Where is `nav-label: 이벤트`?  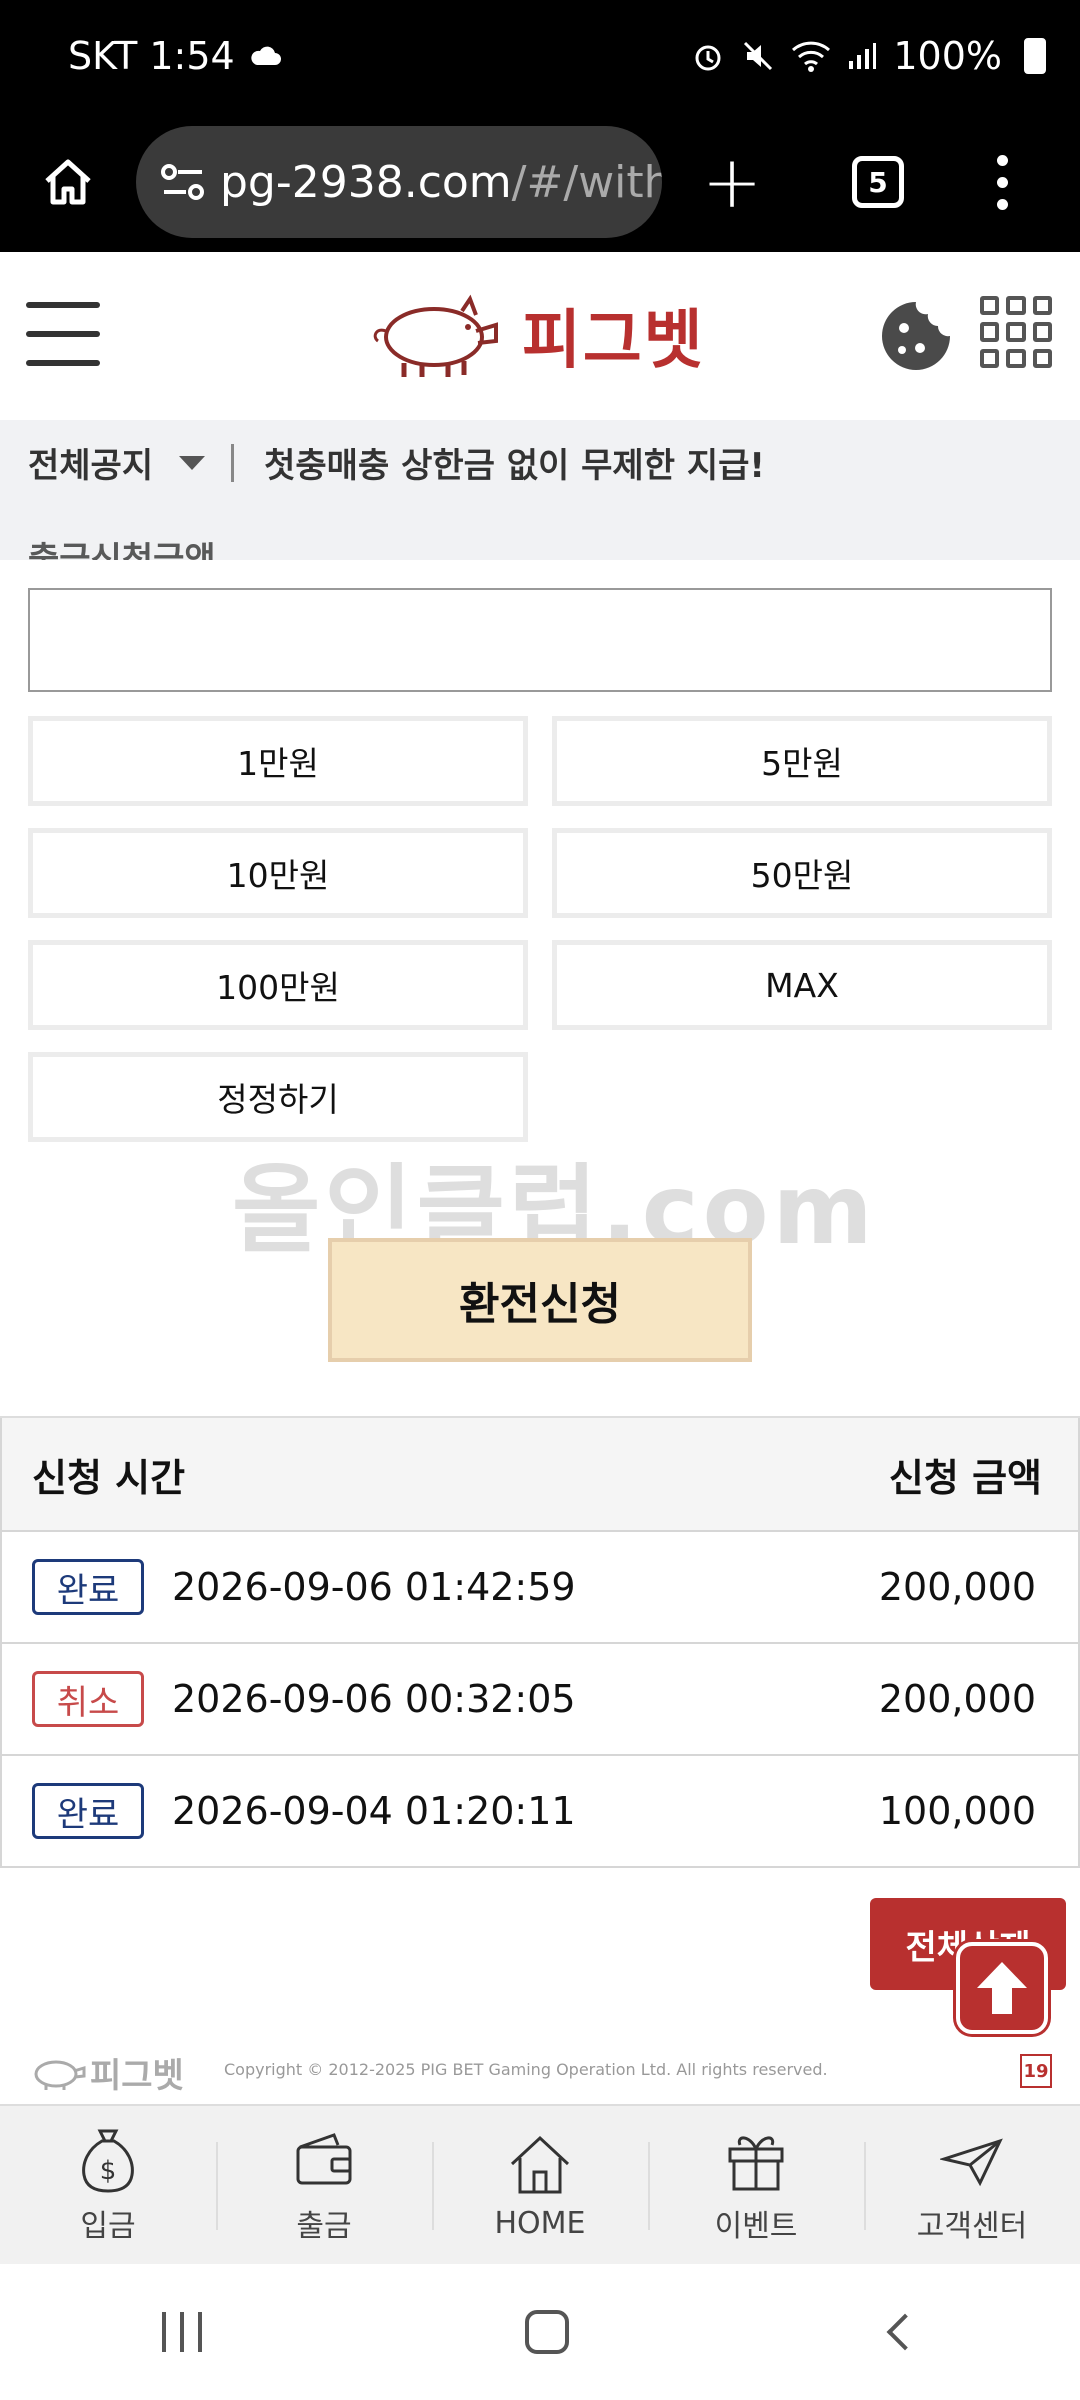 nav-label: 이벤트 is located at coordinates (756, 2226).